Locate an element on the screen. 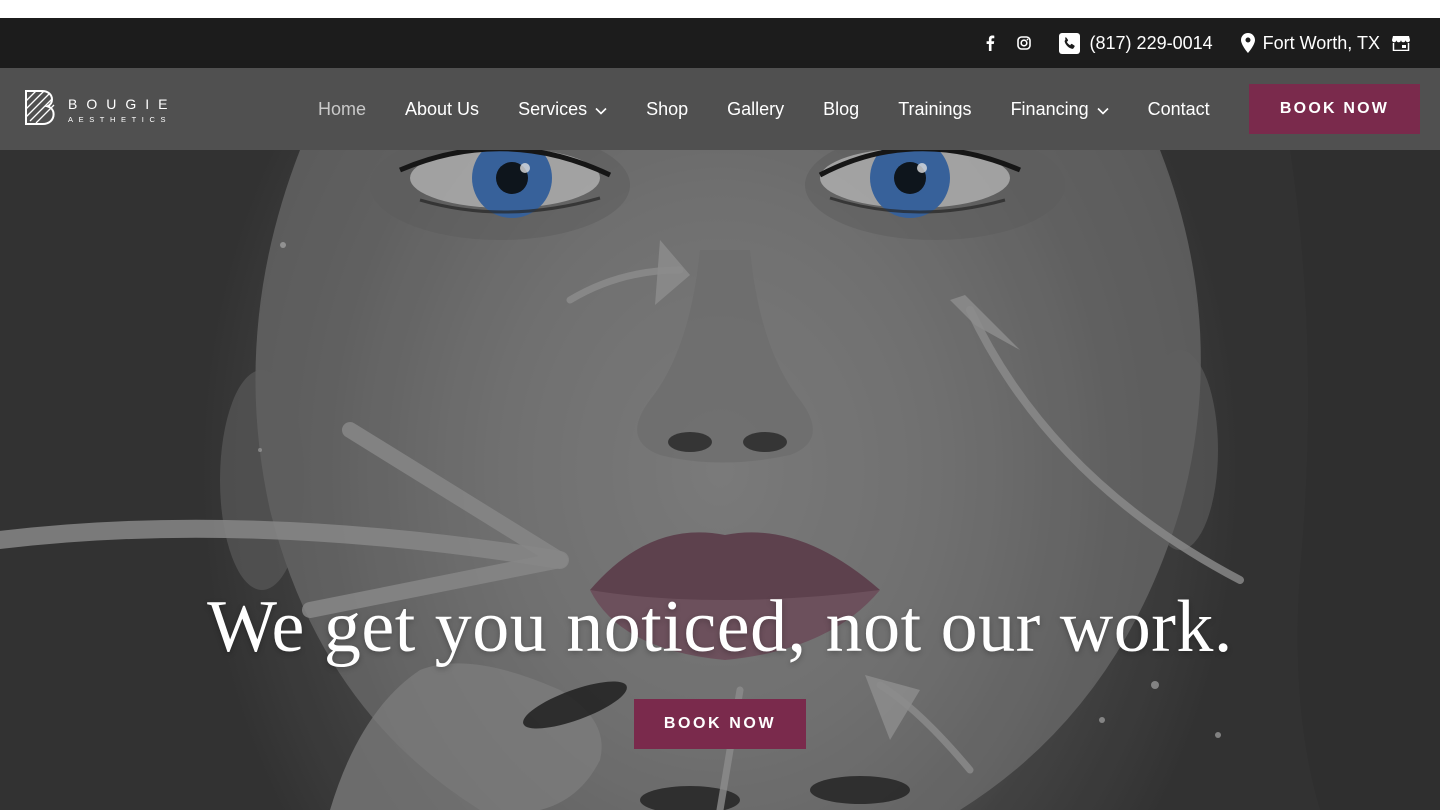 This screenshot has width=1440, height=810. hero-book-now-button: BOOK NOW is located at coordinates (720, 724).